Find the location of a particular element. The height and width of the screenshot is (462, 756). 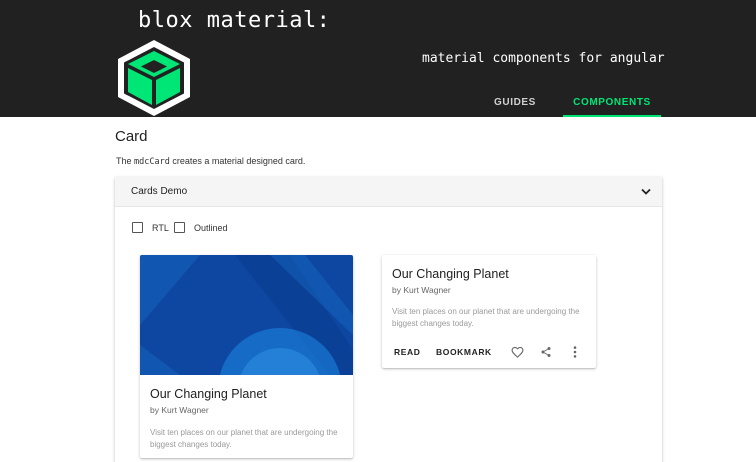

rtl-option: RTL is located at coordinates (150, 227).